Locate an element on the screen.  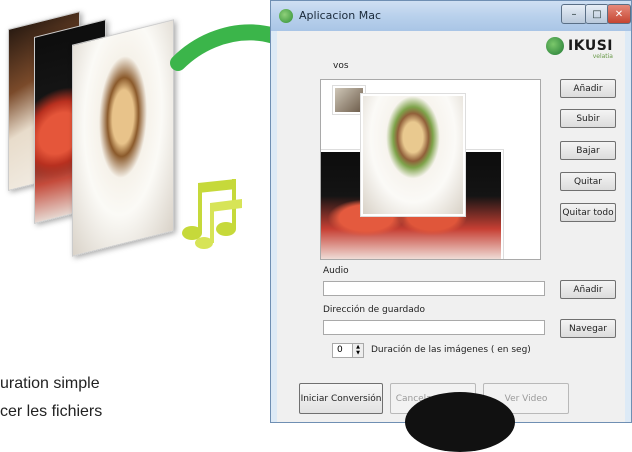
duration-value: 0 is located at coordinates (340, 350).